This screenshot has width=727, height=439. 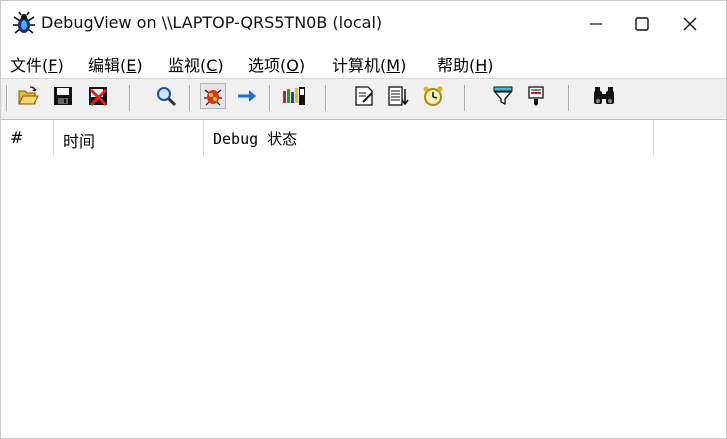 I want to click on close-button, so click(x=690, y=24).